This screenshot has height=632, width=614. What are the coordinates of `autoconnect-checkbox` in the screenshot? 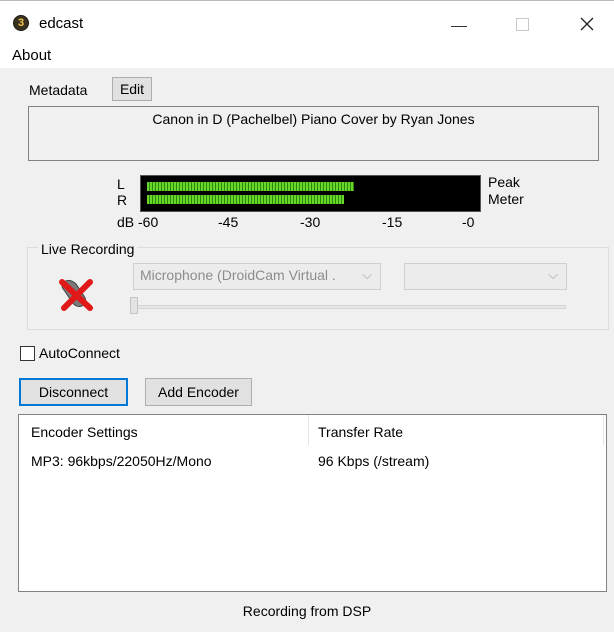 It's located at (27, 353).